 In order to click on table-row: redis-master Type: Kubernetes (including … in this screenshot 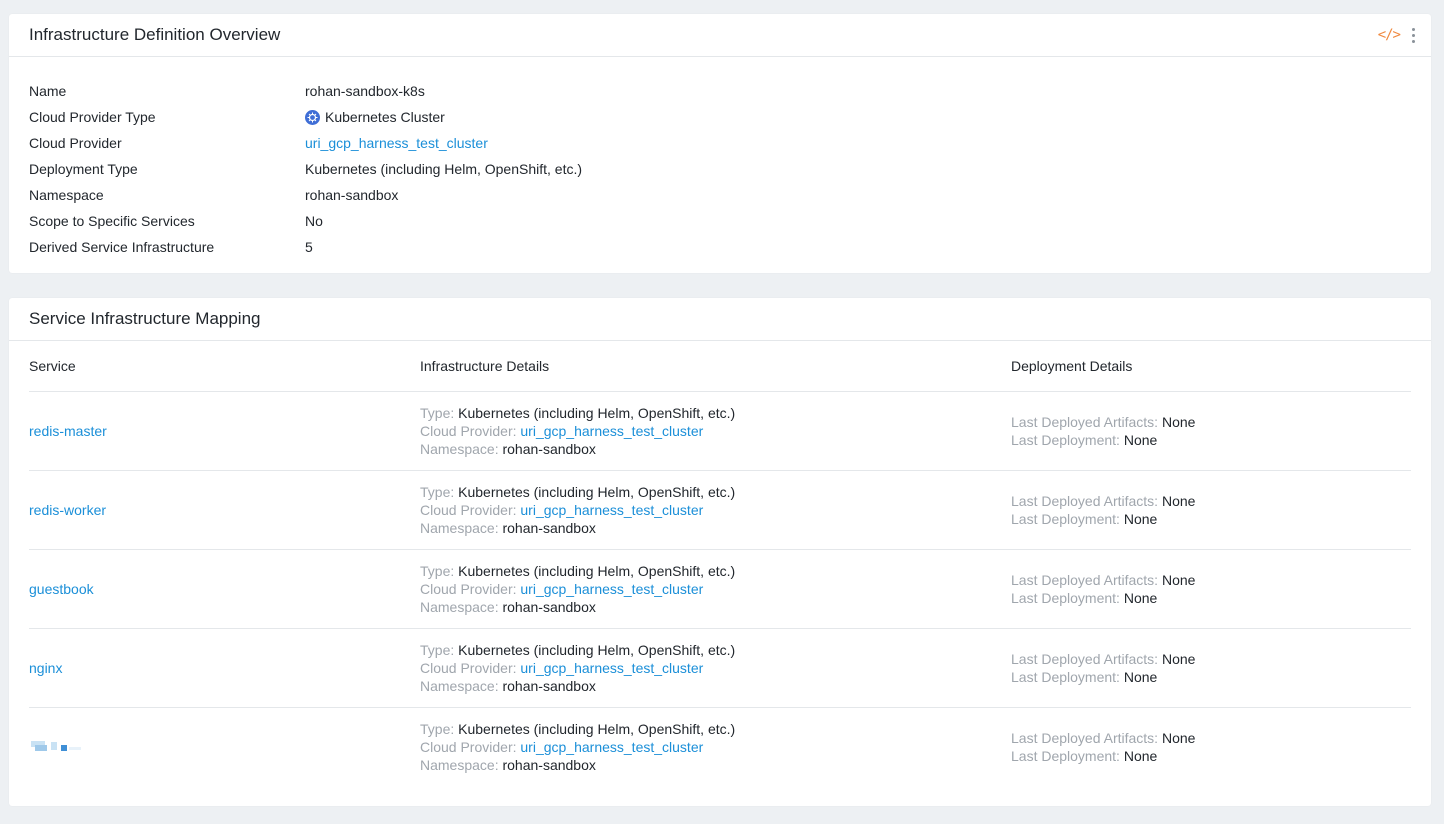, I will do `click(720, 431)`.